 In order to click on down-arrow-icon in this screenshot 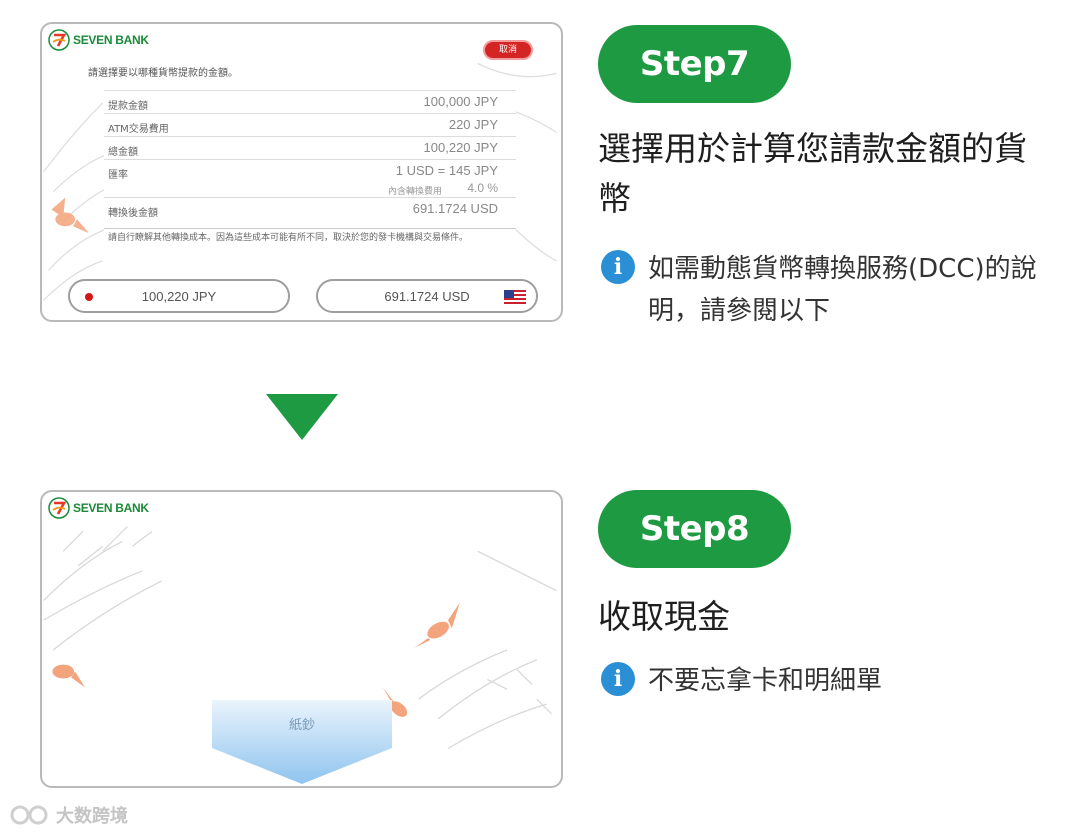, I will do `click(302, 417)`.